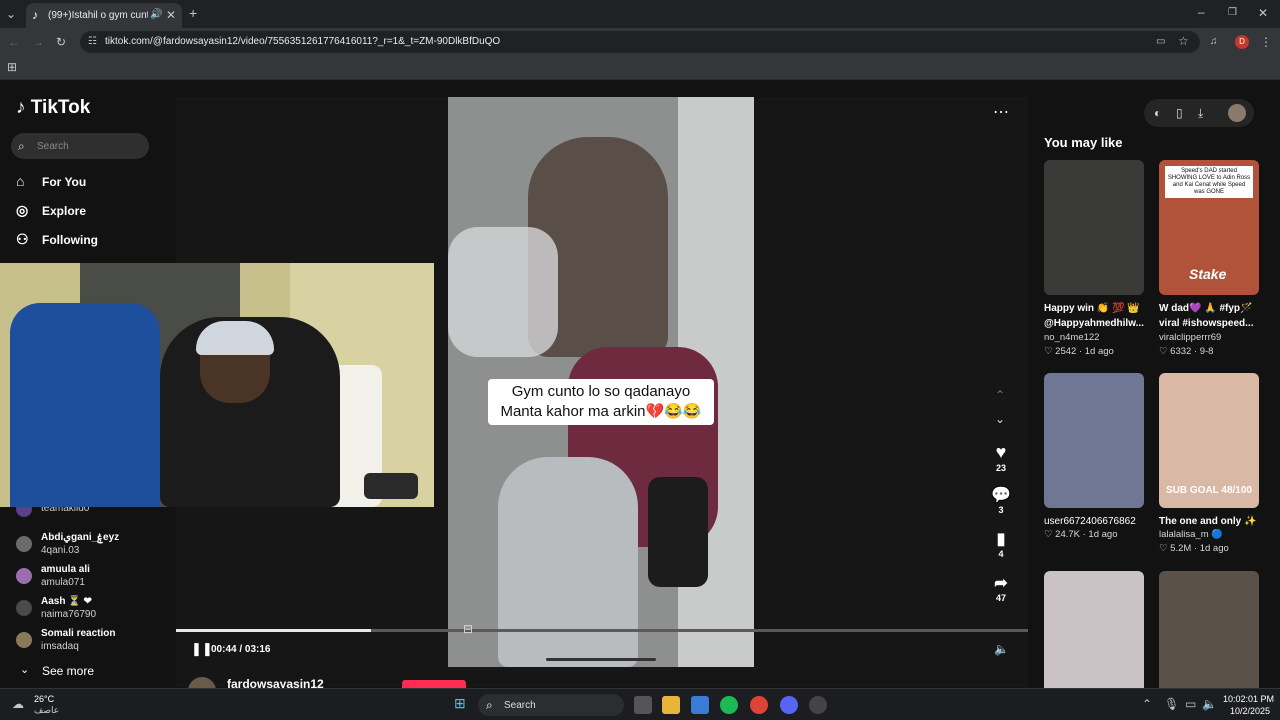 The image size is (1280, 720). Describe the element at coordinates (193, 13) in the screenshot. I see `new-tab-icon: +` at that location.